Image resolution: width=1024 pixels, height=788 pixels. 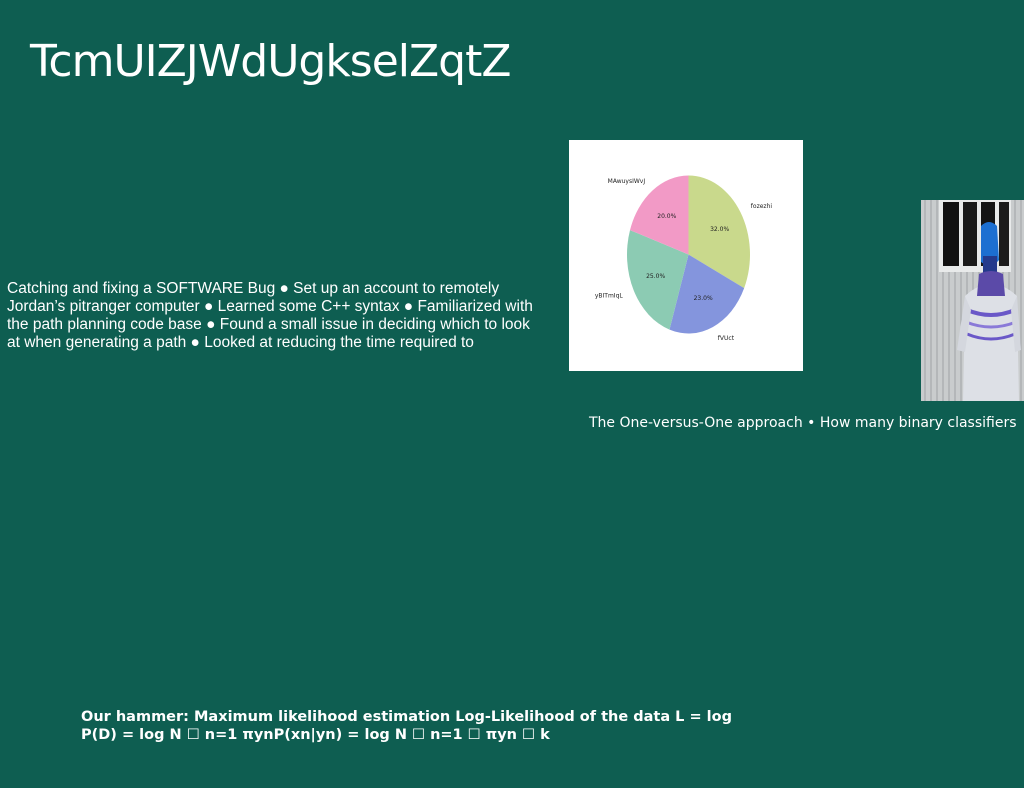 What do you see at coordinates (762, 206) in the screenshot?
I see `pie-category-label-fozezhi: fozezhi` at bounding box center [762, 206].